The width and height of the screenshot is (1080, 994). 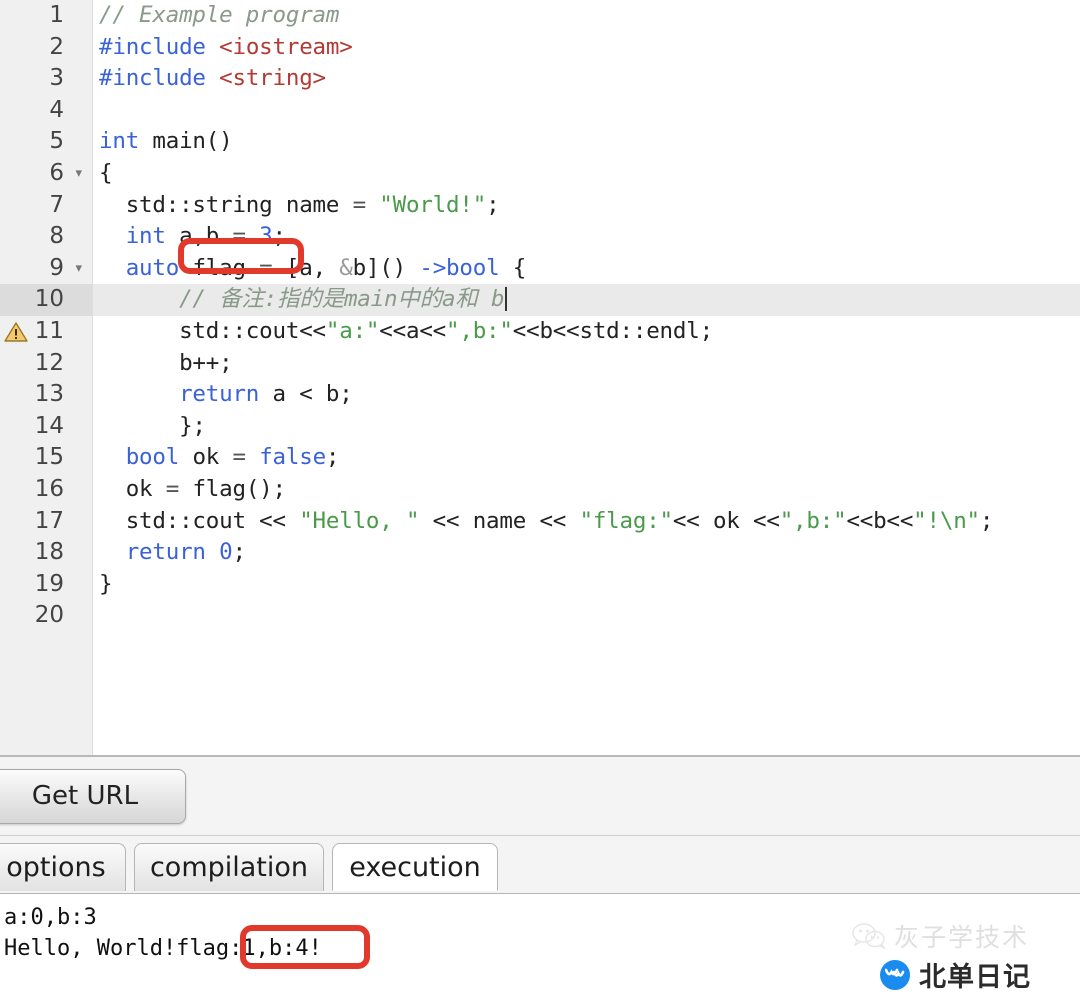 What do you see at coordinates (386, 267) in the screenshot?
I see `code-token: b]()` at bounding box center [386, 267].